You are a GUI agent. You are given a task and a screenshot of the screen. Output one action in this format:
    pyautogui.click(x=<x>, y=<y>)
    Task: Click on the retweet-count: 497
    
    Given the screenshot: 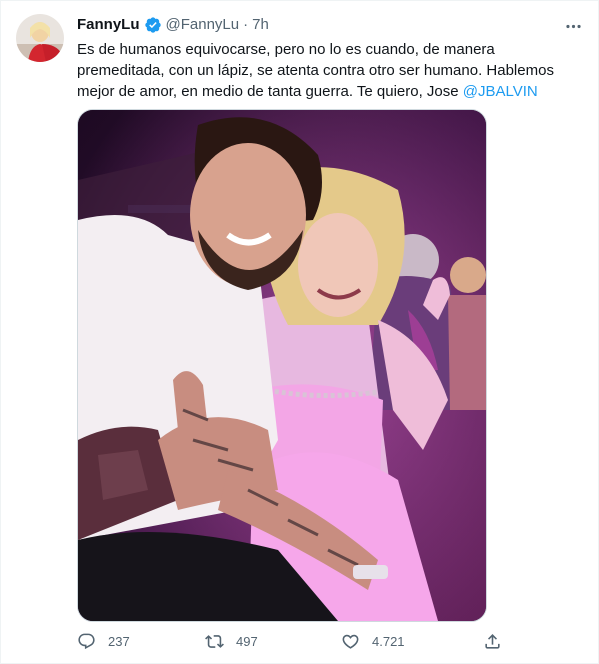 What is the action you would take?
    pyautogui.click(x=247, y=641)
    